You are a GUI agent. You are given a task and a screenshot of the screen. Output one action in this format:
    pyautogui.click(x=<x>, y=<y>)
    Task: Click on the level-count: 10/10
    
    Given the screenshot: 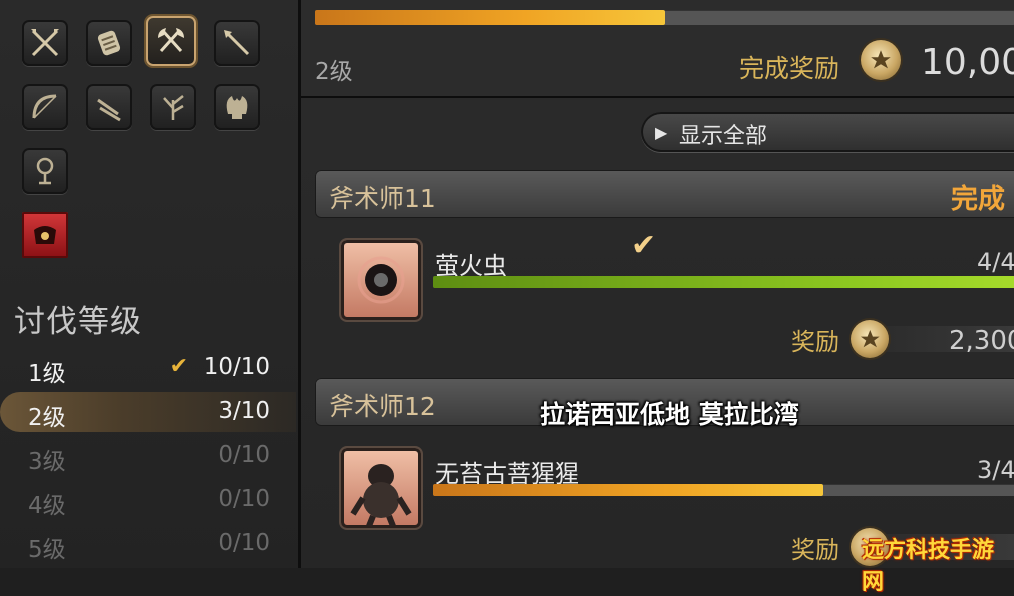 What is the action you would take?
    pyautogui.click(x=236, y=367)
    